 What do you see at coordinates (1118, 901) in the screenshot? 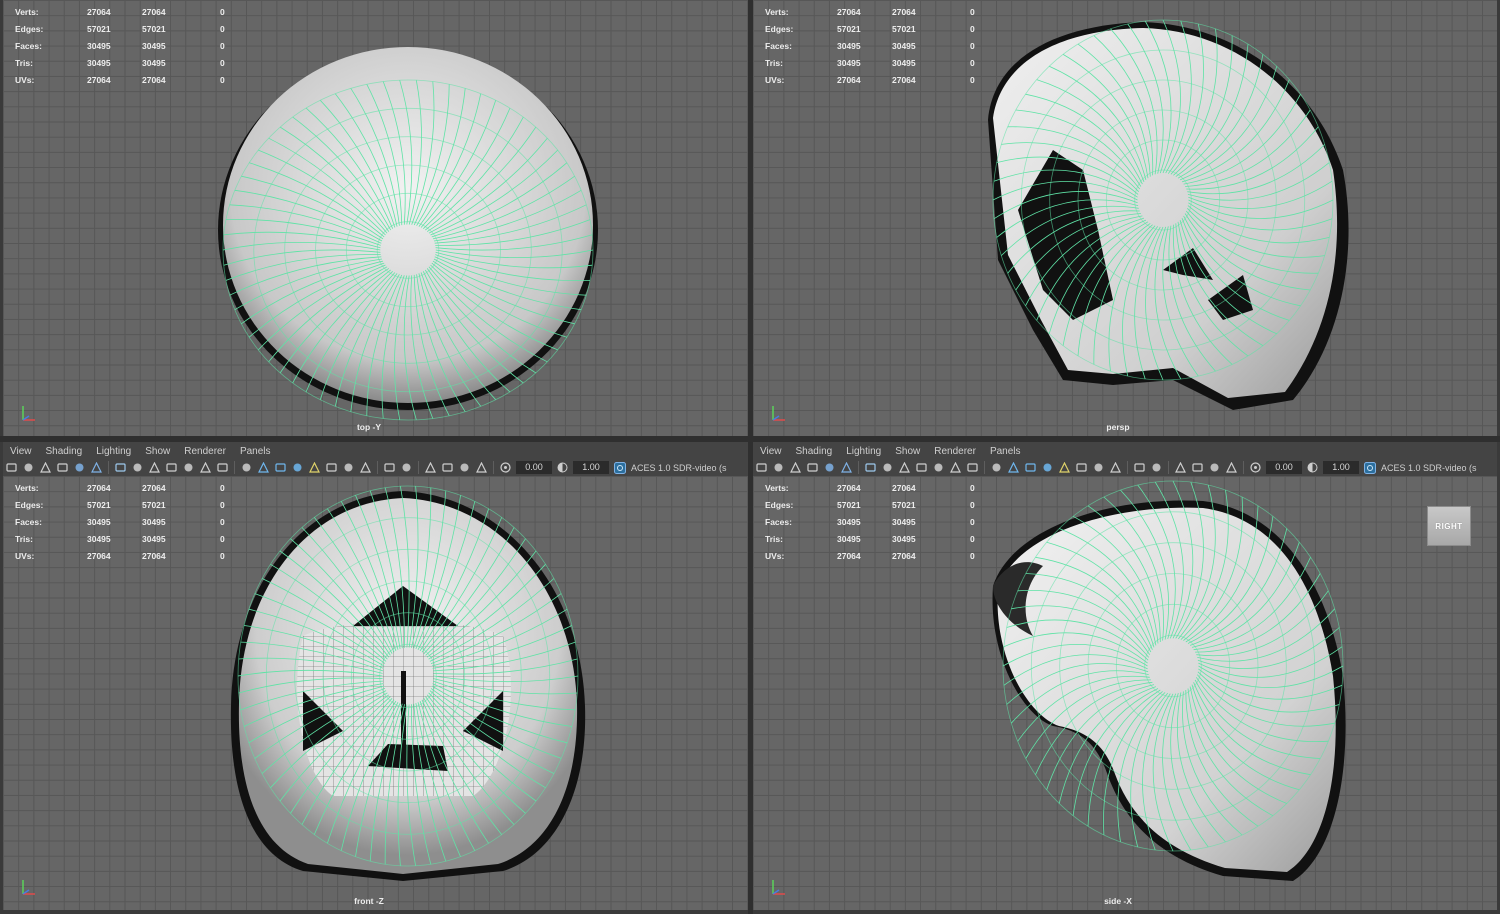
I see `camera-label: side -X` at bounding box center [1118, 901].